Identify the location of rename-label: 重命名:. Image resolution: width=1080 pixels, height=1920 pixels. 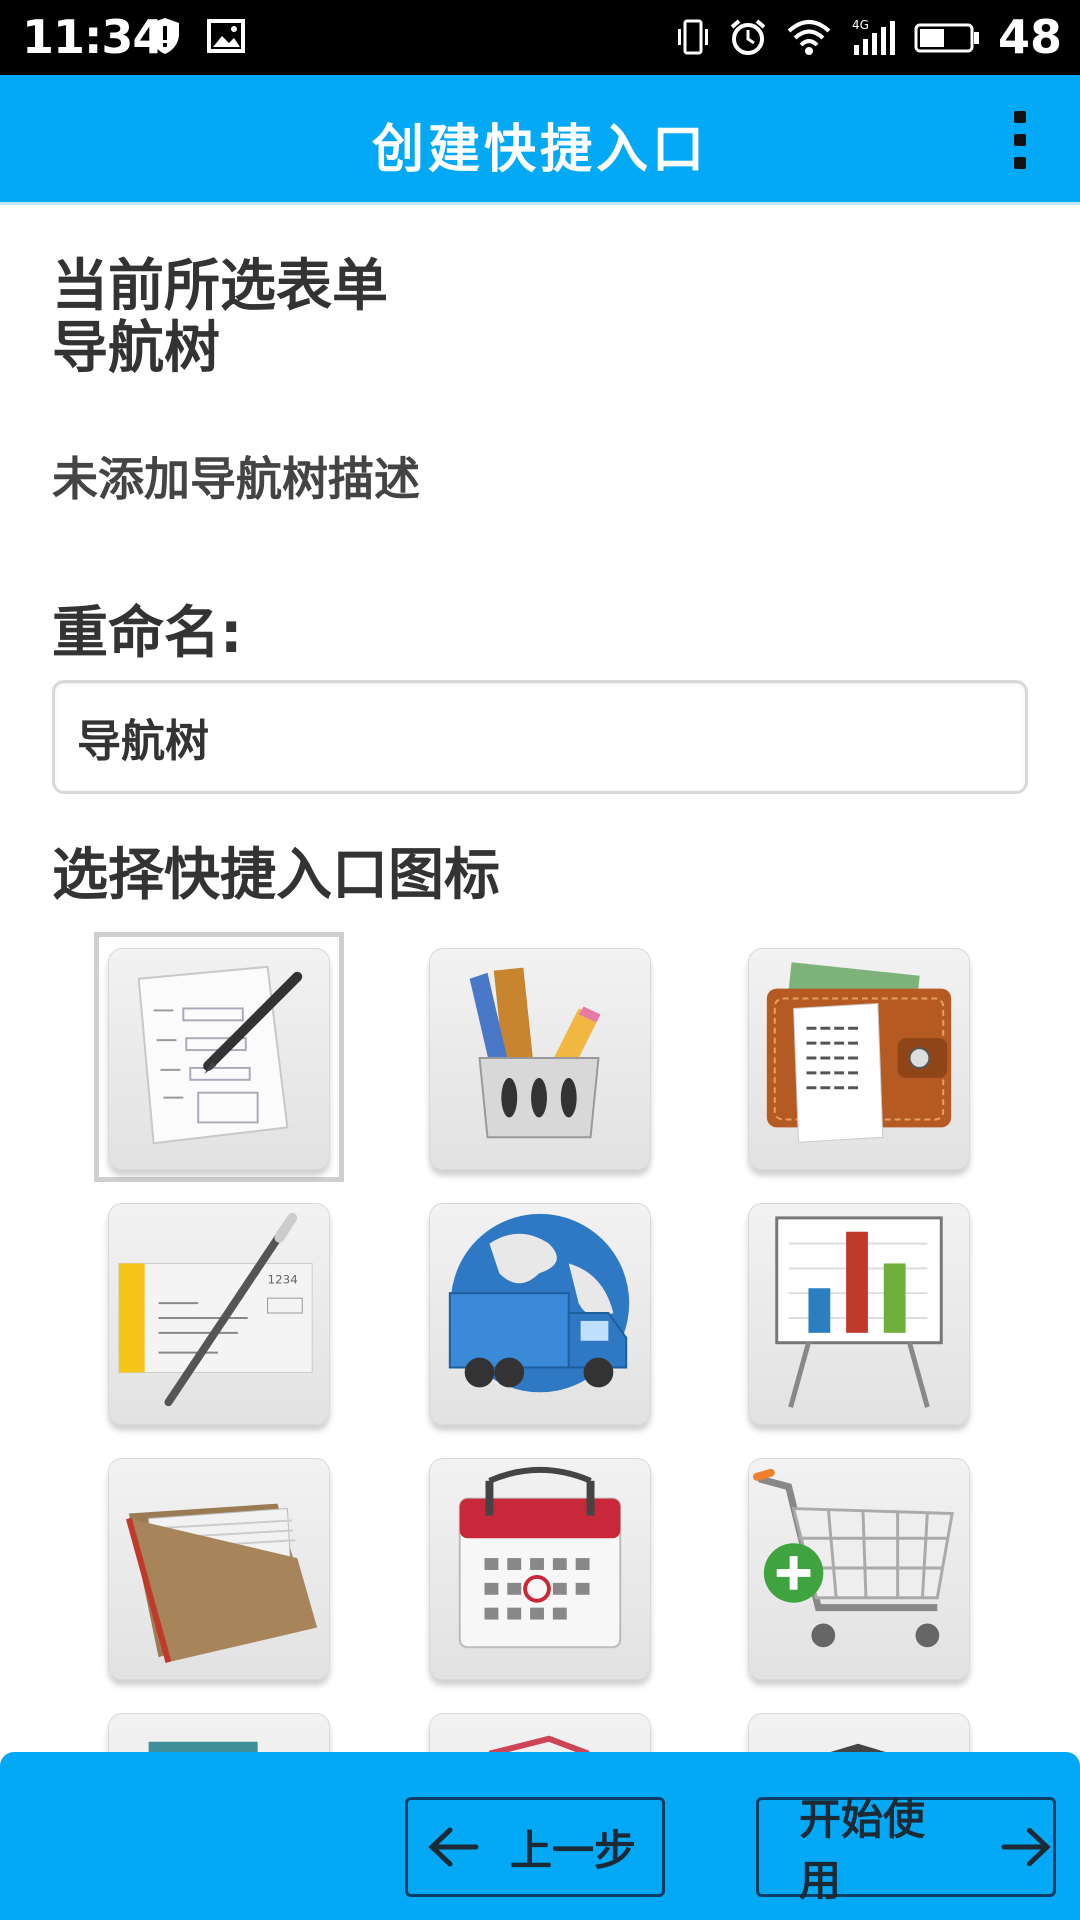
(147, 633).